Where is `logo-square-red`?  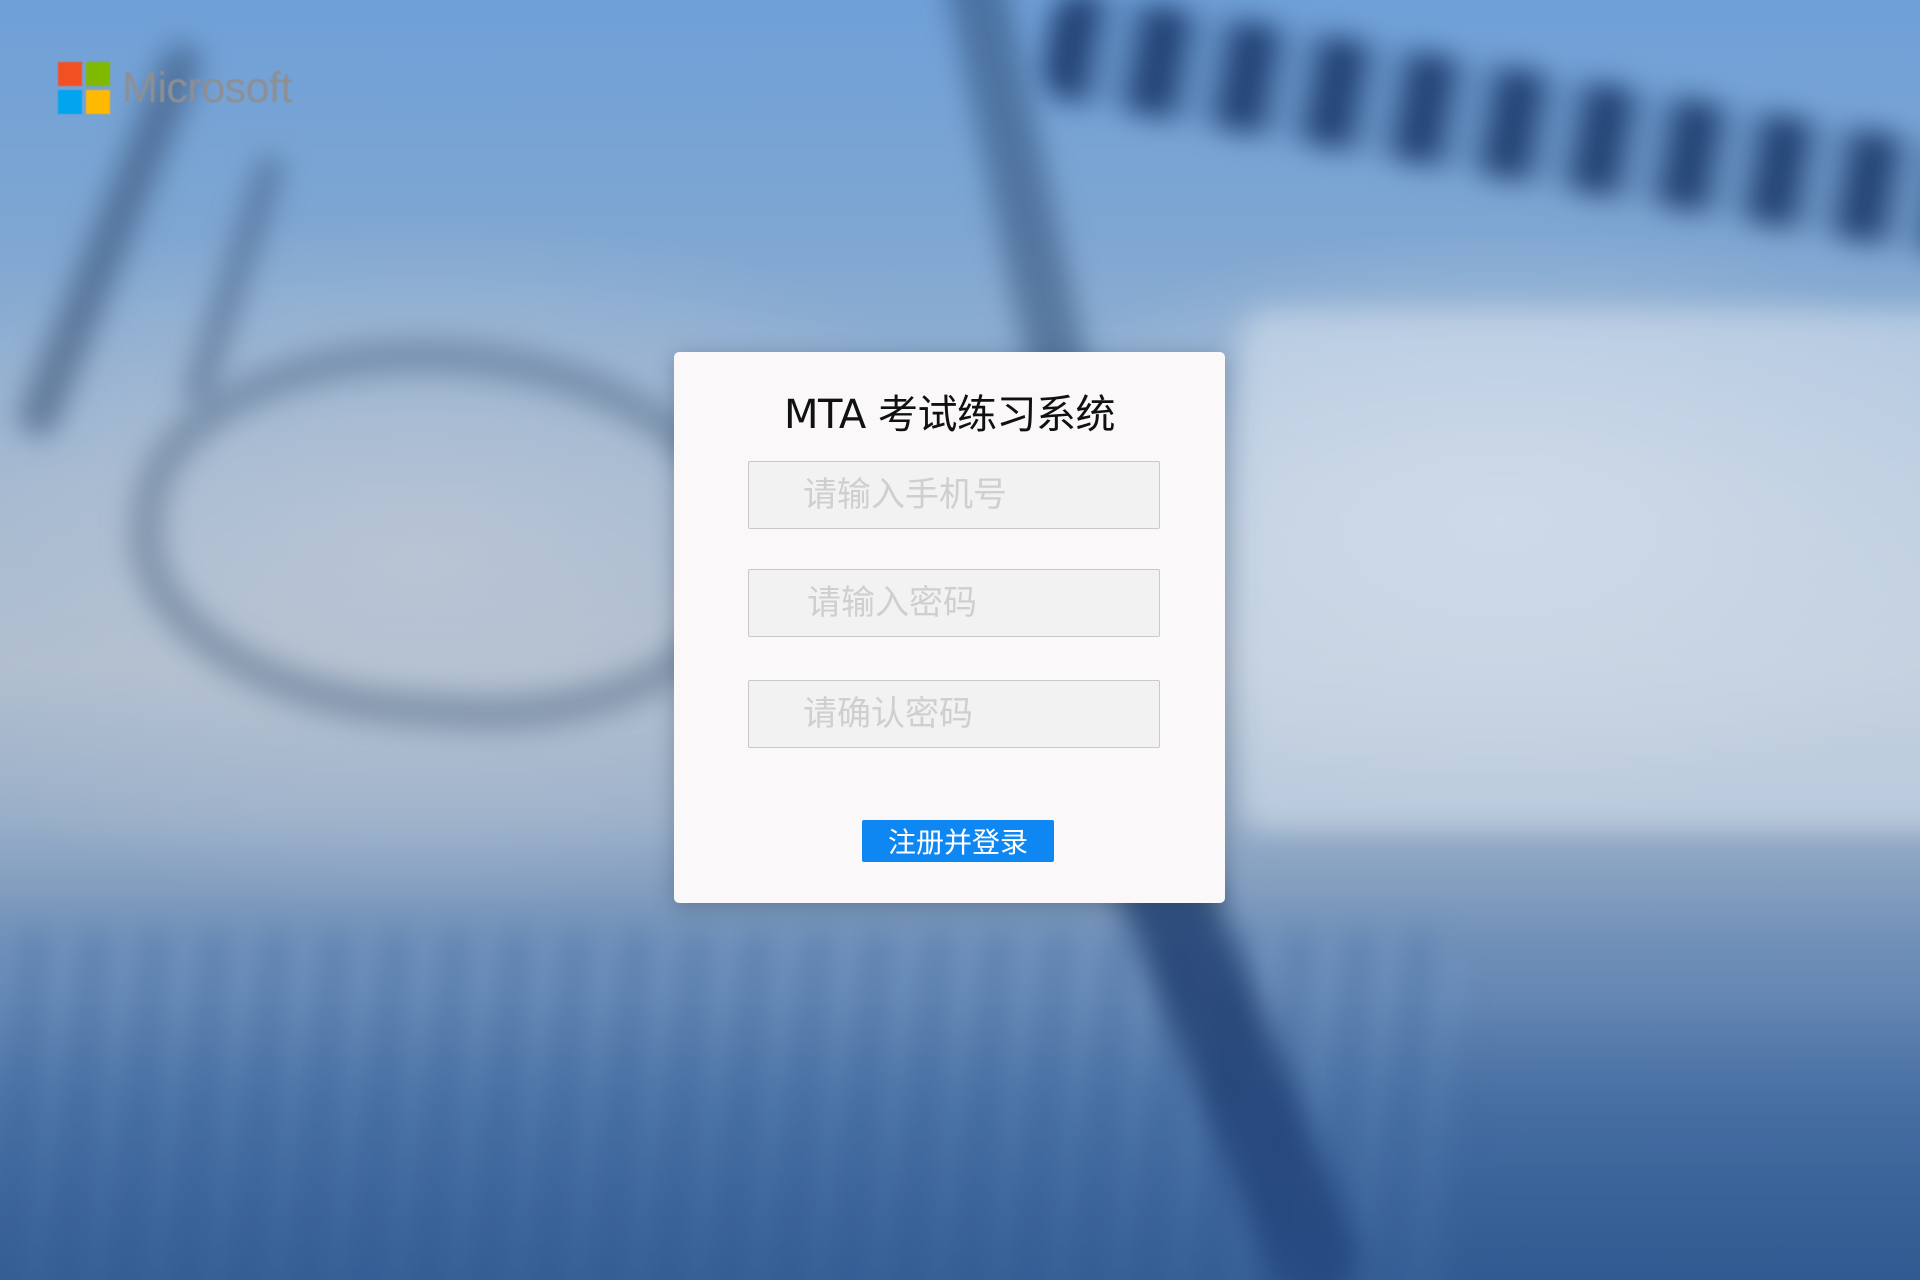 logo-square-red is located at coordinates (70, 74).